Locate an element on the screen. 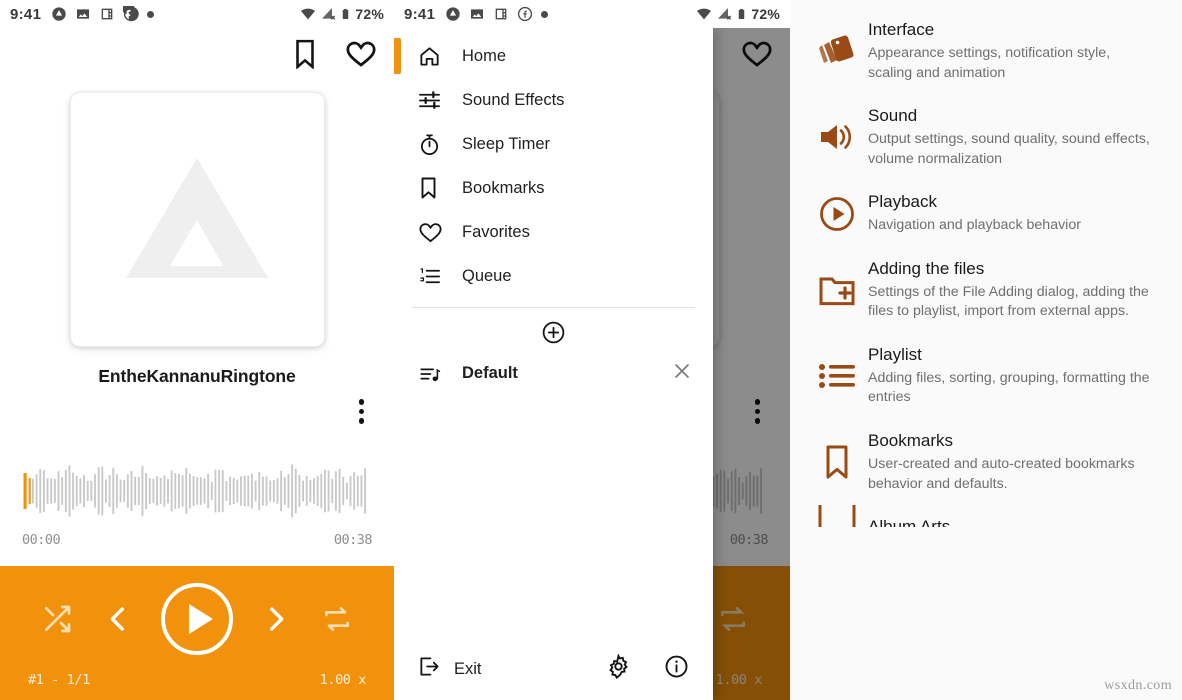 The height and width of the screenshot is (700, 1182). drawer-item-label: Sleep Timer is located at coordinates (506, 143).